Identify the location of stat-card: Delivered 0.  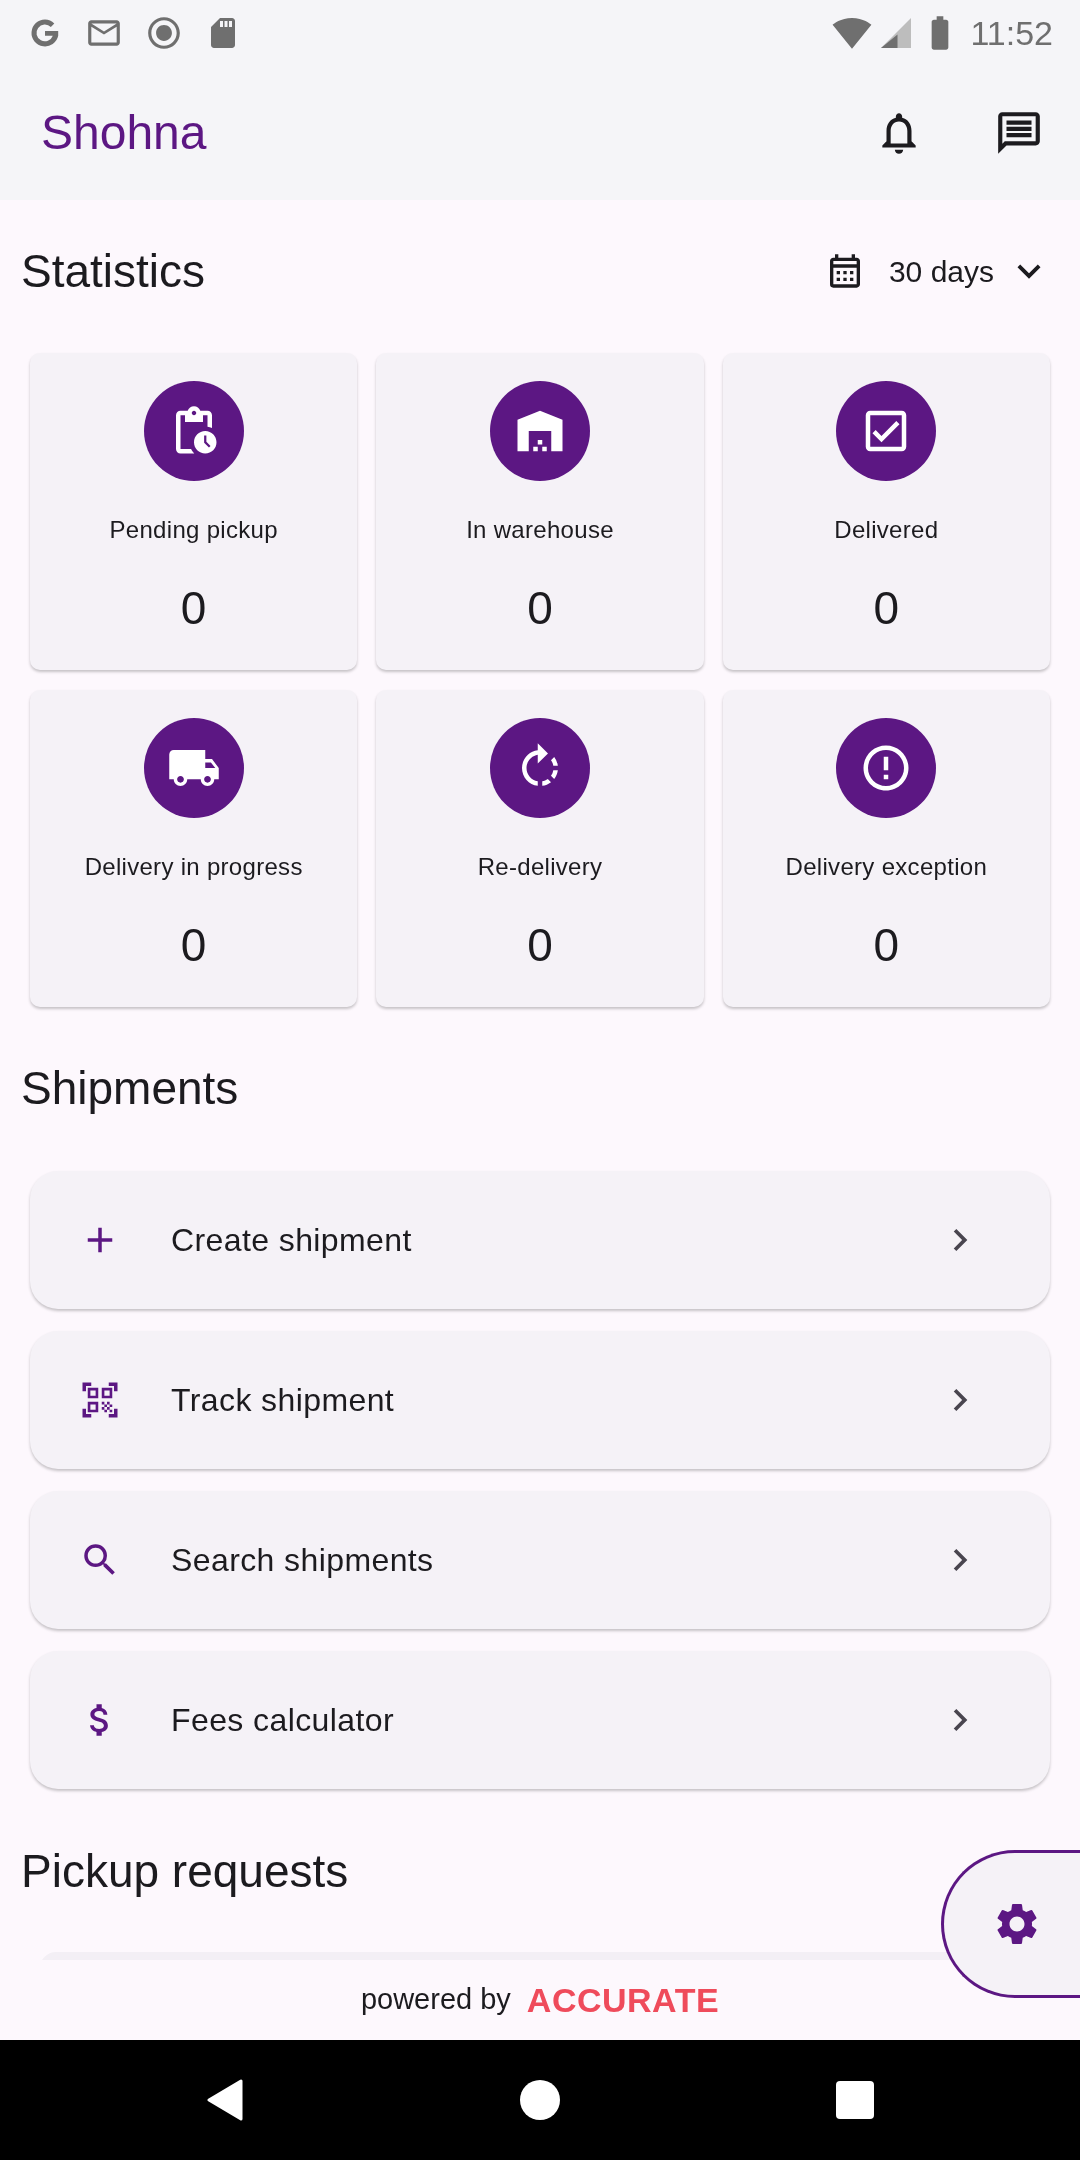
(886, 511).